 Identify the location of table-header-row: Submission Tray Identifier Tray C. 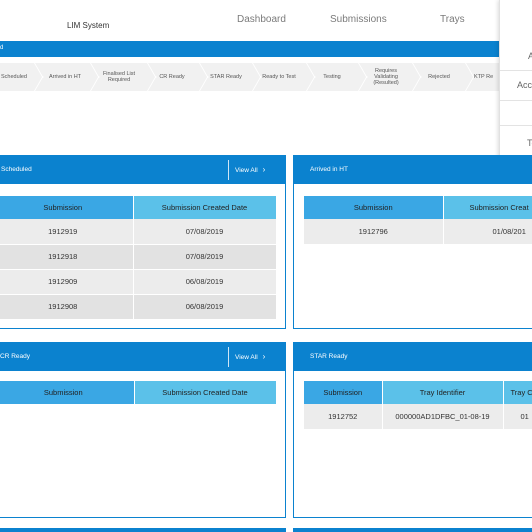
(418, 392).